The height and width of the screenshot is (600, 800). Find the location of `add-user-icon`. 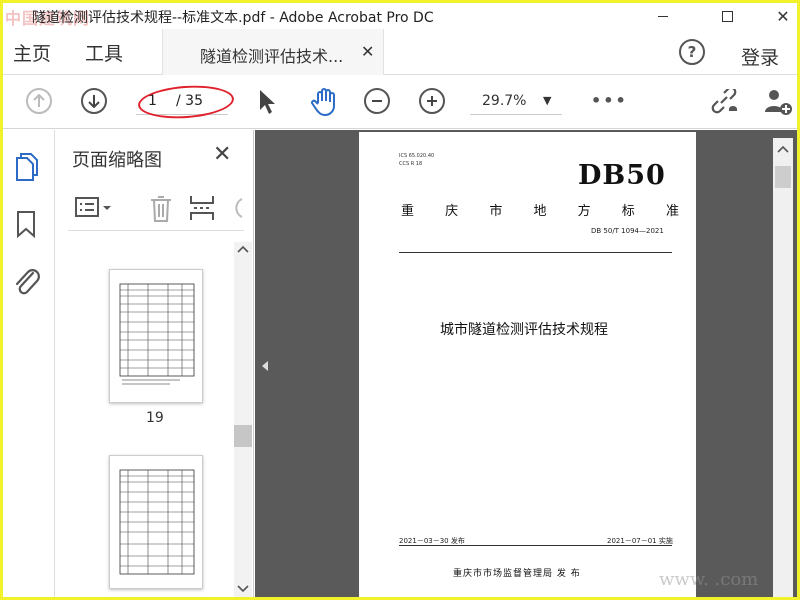

add-user-icon is located at coordinates (778, 102).